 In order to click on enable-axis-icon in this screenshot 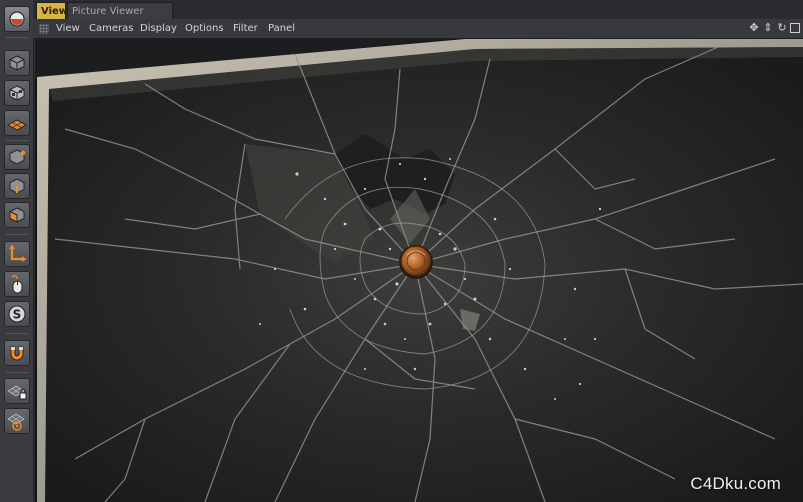, I will do `click(17, 254)`.